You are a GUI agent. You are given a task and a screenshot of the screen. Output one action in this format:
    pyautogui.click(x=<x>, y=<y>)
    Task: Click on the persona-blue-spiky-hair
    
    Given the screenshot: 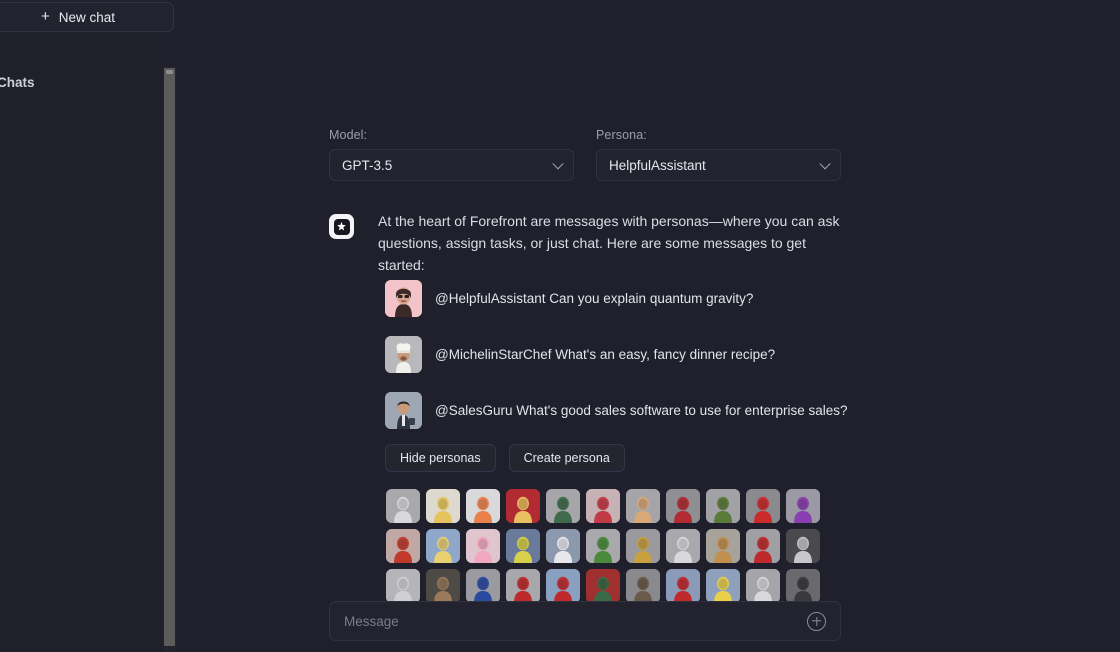 What is the action you would take?
    pyautogui.click(x=483, y=586)
    